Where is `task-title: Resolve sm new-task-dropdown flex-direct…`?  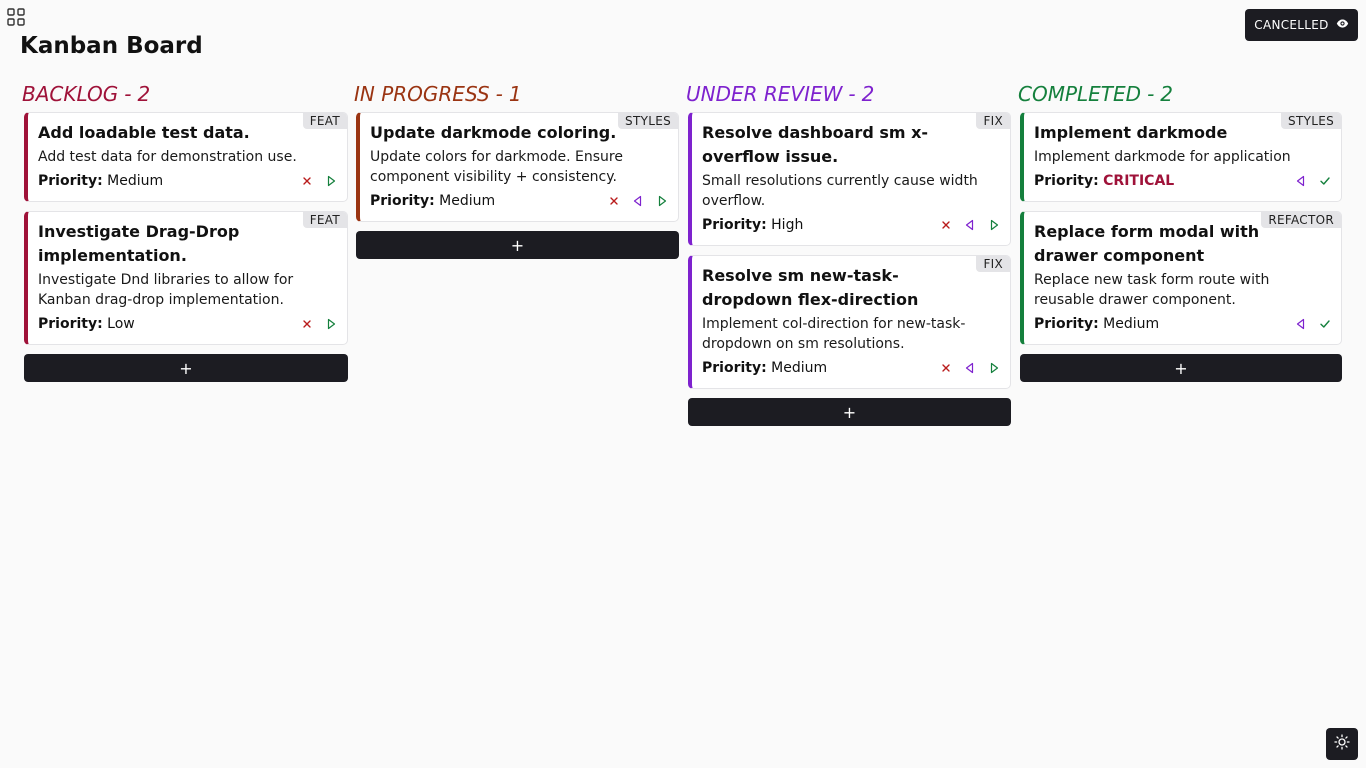
task-title: Resolve sm new-task-dropdown flex-direct… is located at coordinates (810, 287).